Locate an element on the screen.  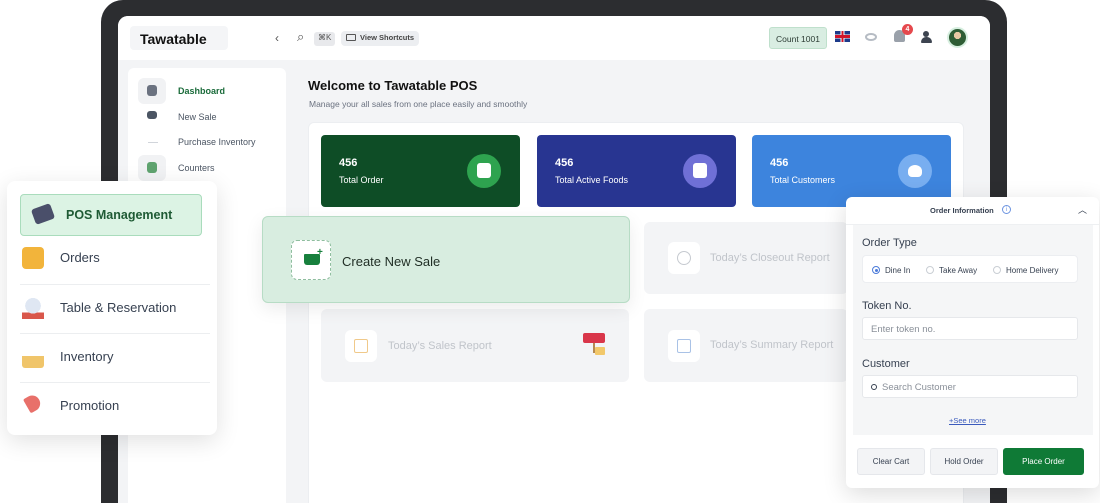
search-shortcut-badge: ⌘K is located at coordinates (325, 39).